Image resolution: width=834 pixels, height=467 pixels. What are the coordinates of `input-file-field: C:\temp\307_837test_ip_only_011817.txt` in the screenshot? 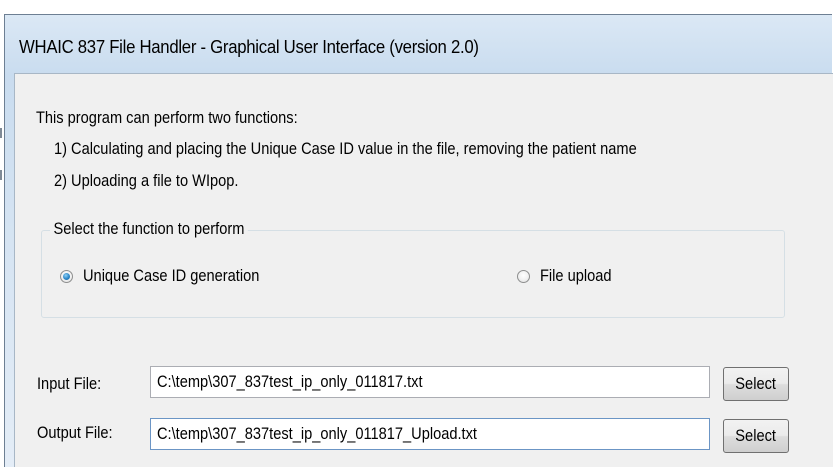 It's located at (430, 382).